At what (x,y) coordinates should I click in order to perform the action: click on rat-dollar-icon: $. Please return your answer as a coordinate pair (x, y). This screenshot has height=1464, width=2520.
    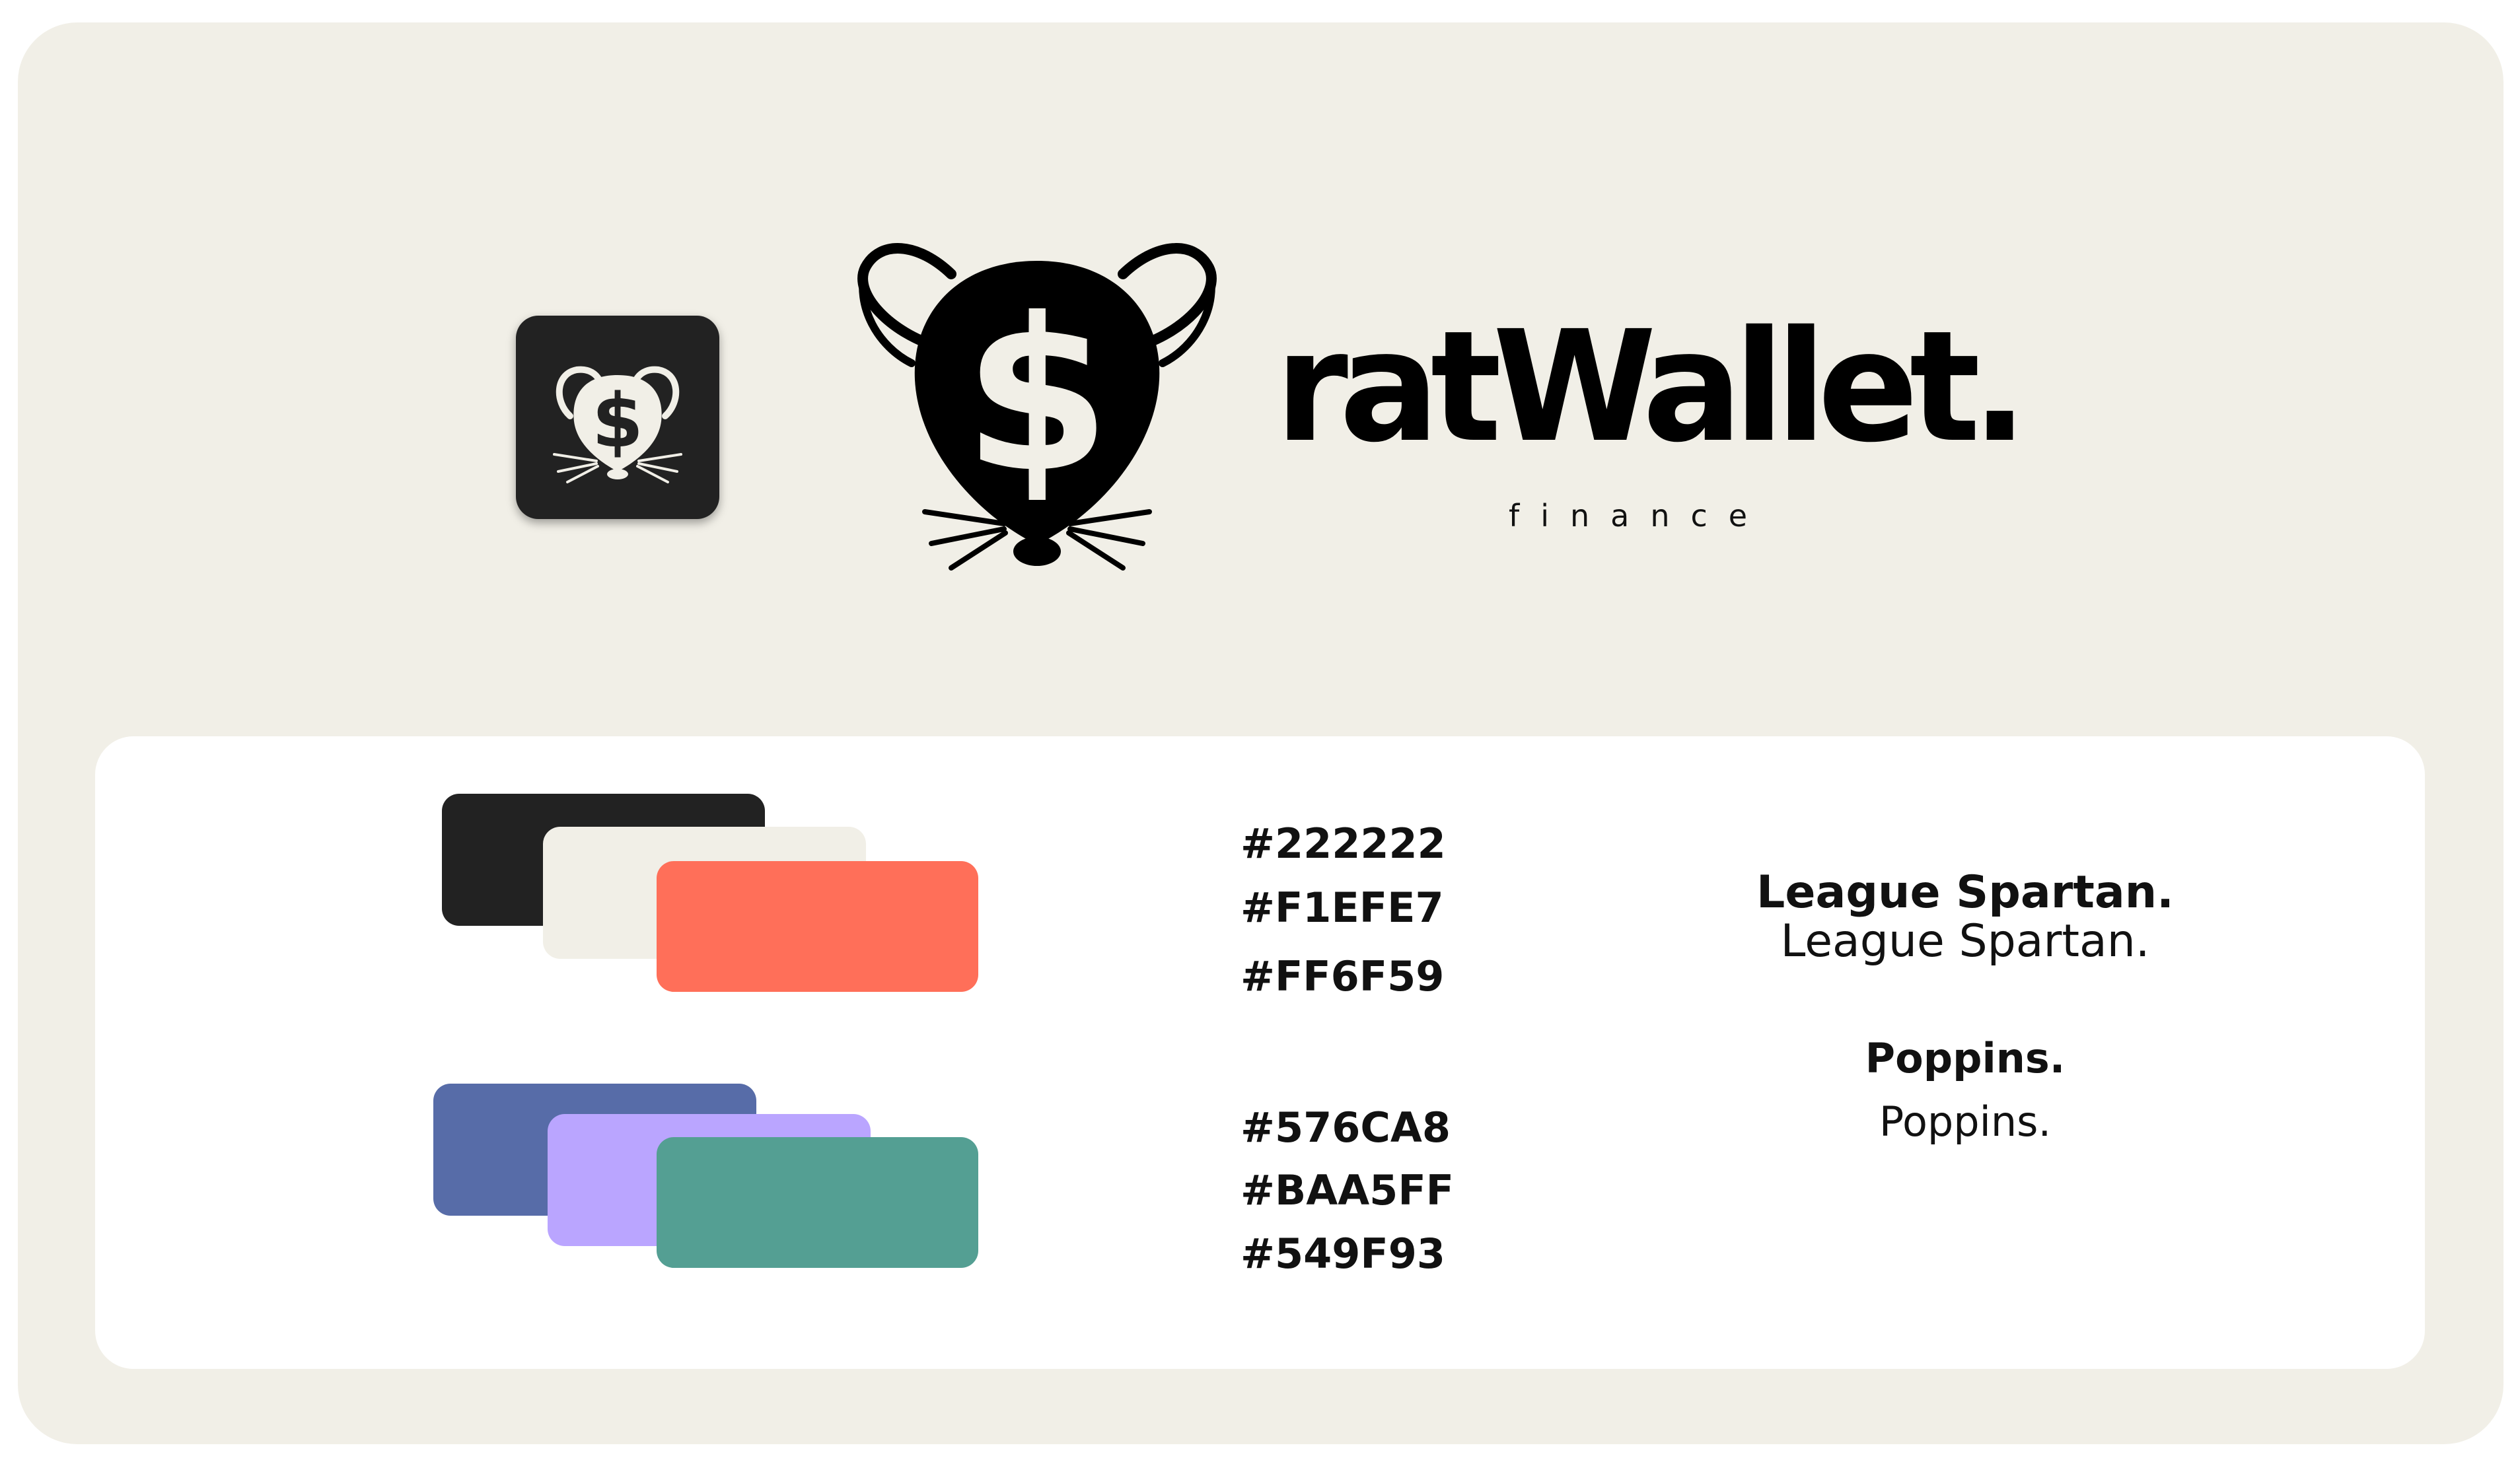
    Looking at the image, I should click on (617, 424).